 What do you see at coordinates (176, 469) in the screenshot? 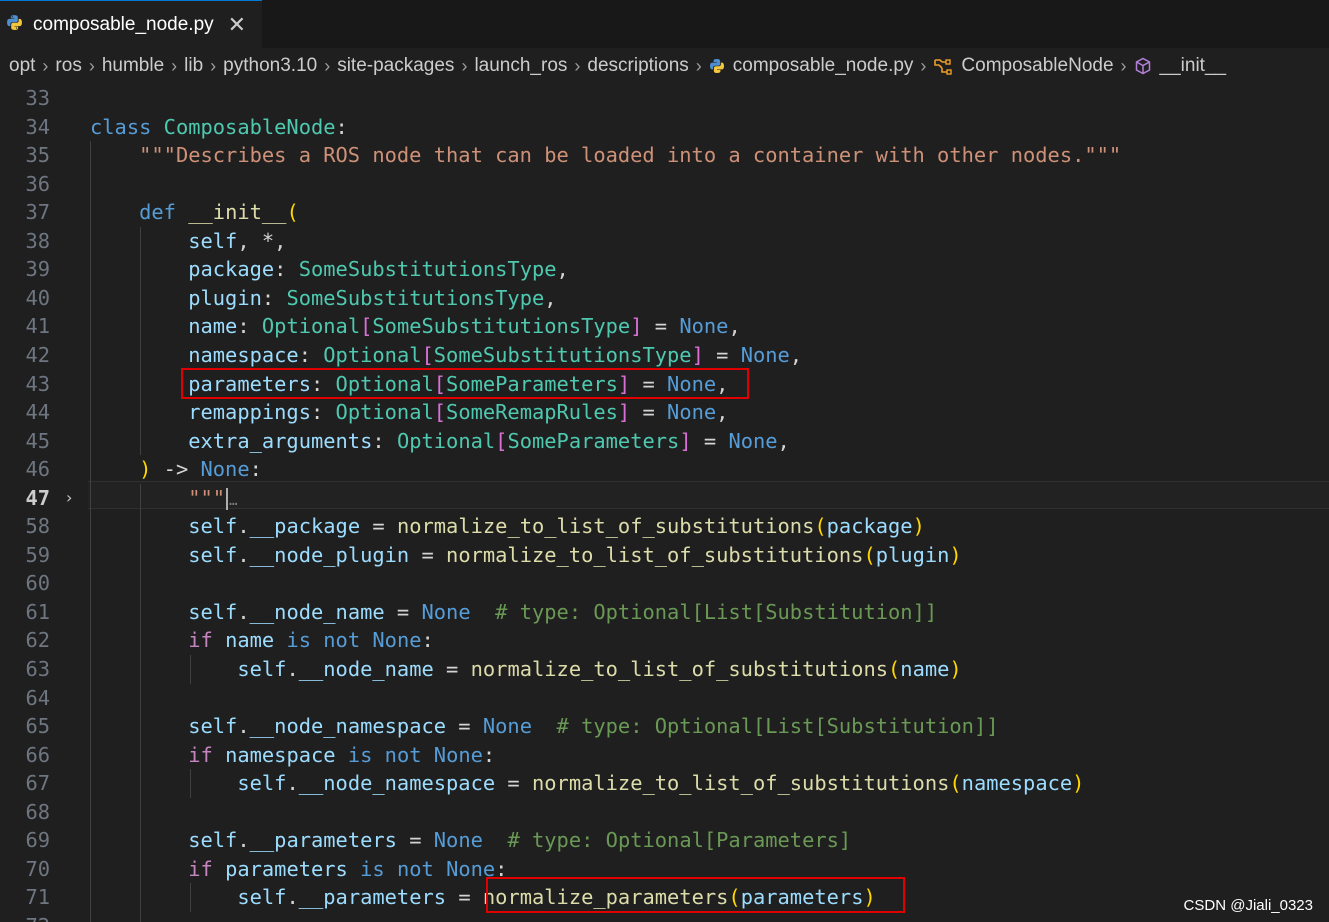
I see `code-text: ) -> None:` at bounding box center [176, 469].